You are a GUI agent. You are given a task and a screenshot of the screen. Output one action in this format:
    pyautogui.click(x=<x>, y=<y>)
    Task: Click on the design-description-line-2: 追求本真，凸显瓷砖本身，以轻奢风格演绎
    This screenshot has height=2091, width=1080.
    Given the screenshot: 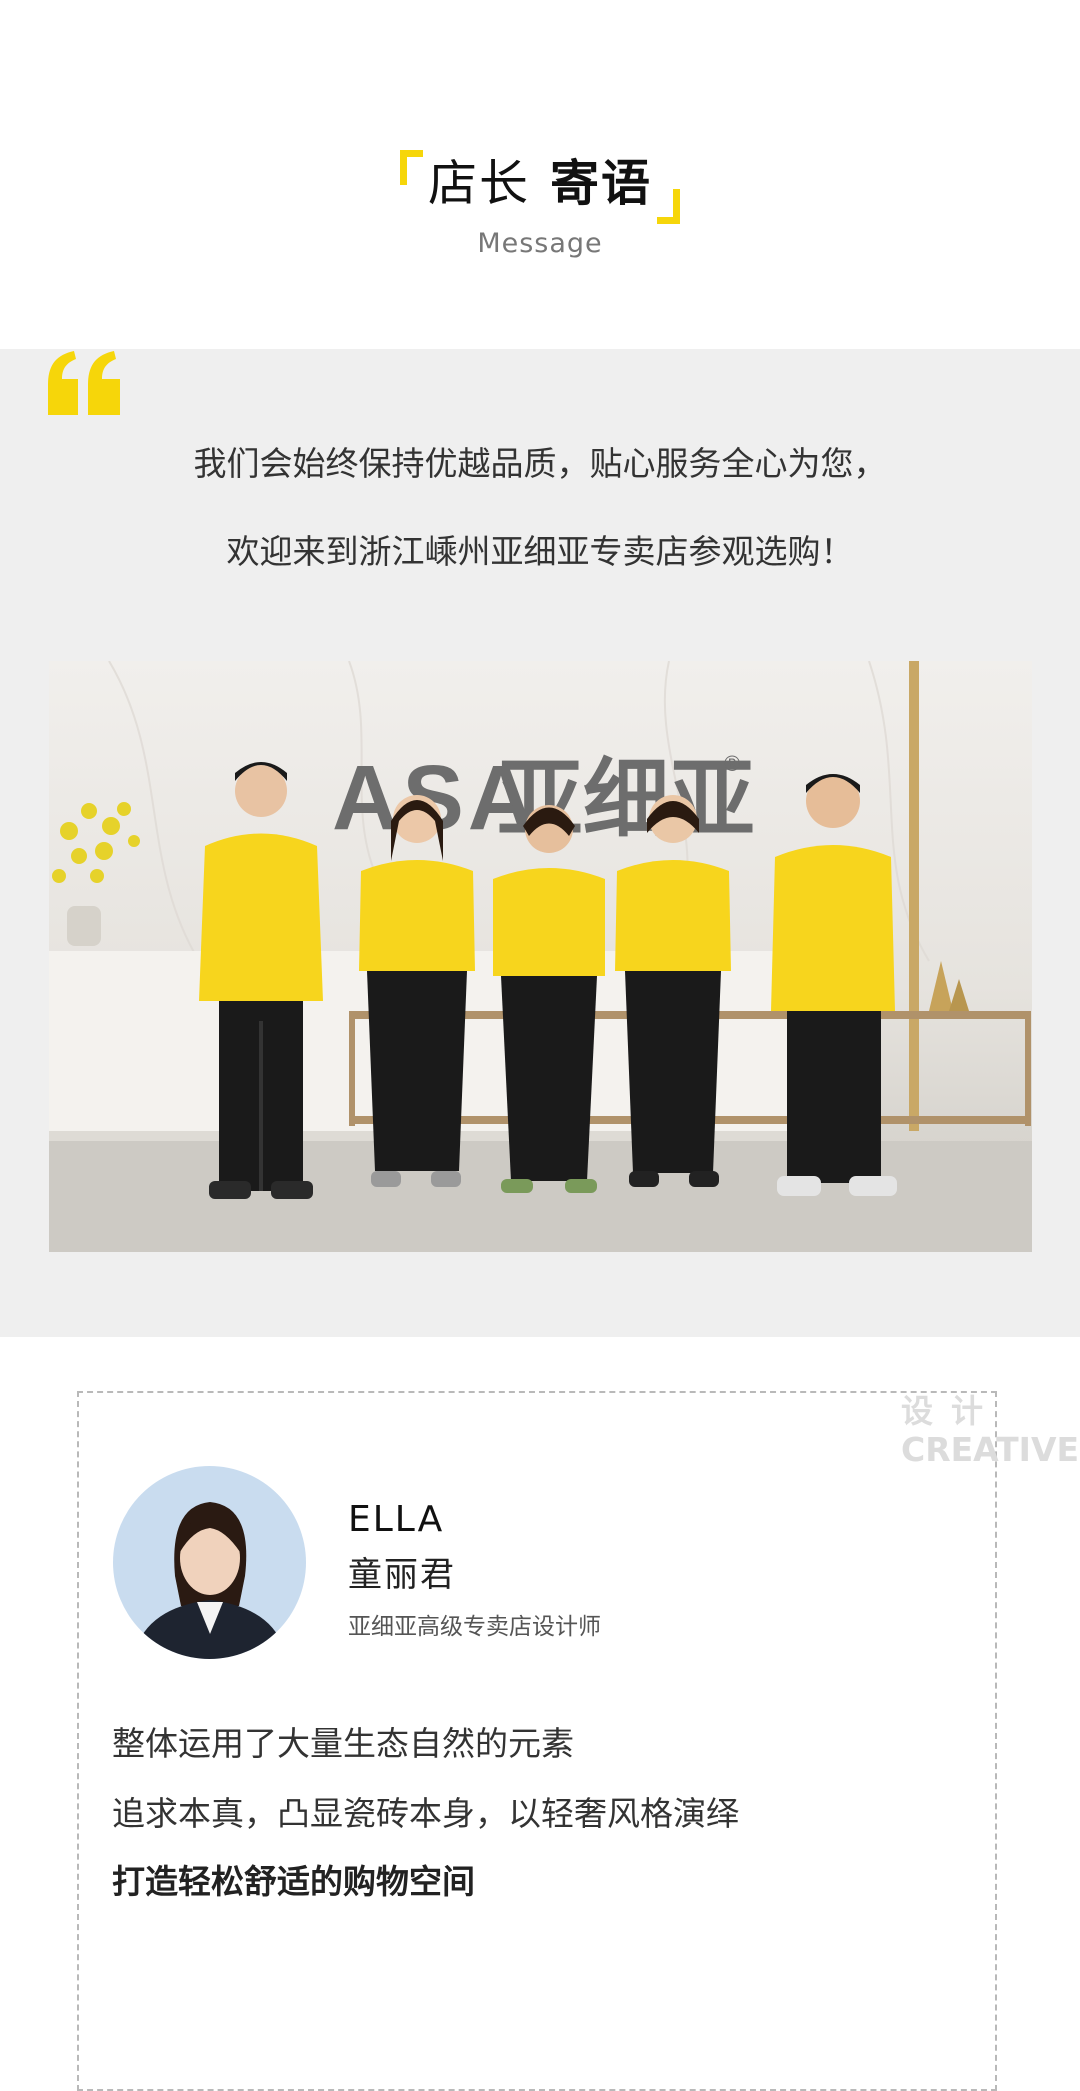 What is the action you would take?
    pyautogui.click(x=425, y=1813)
    